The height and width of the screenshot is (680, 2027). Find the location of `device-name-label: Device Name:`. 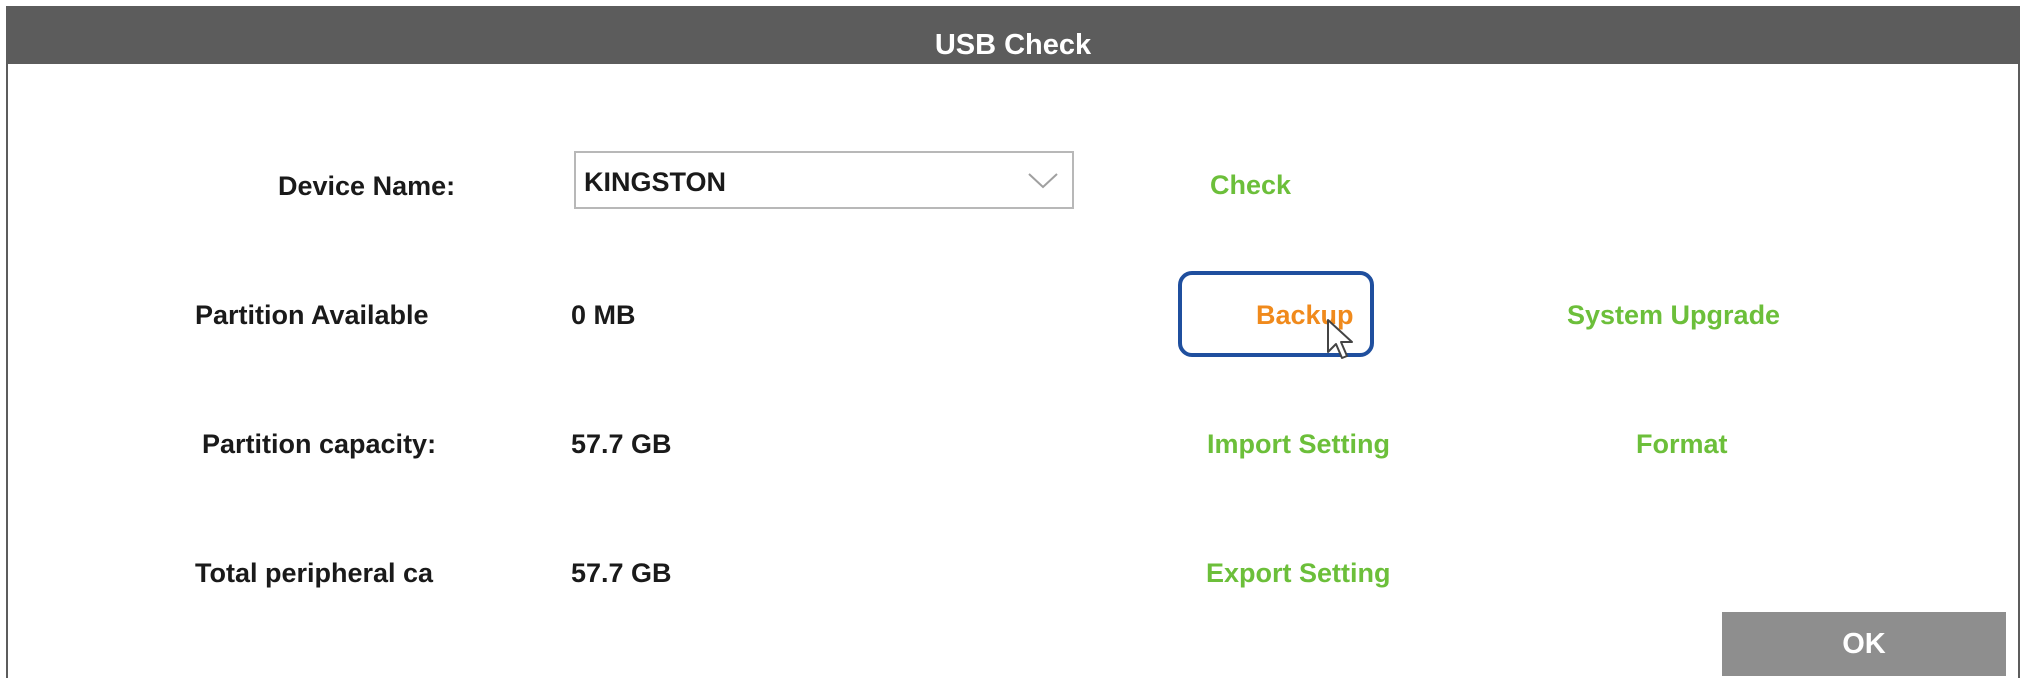

device-name-label: Device Name: is located at coordinates (367, 186).